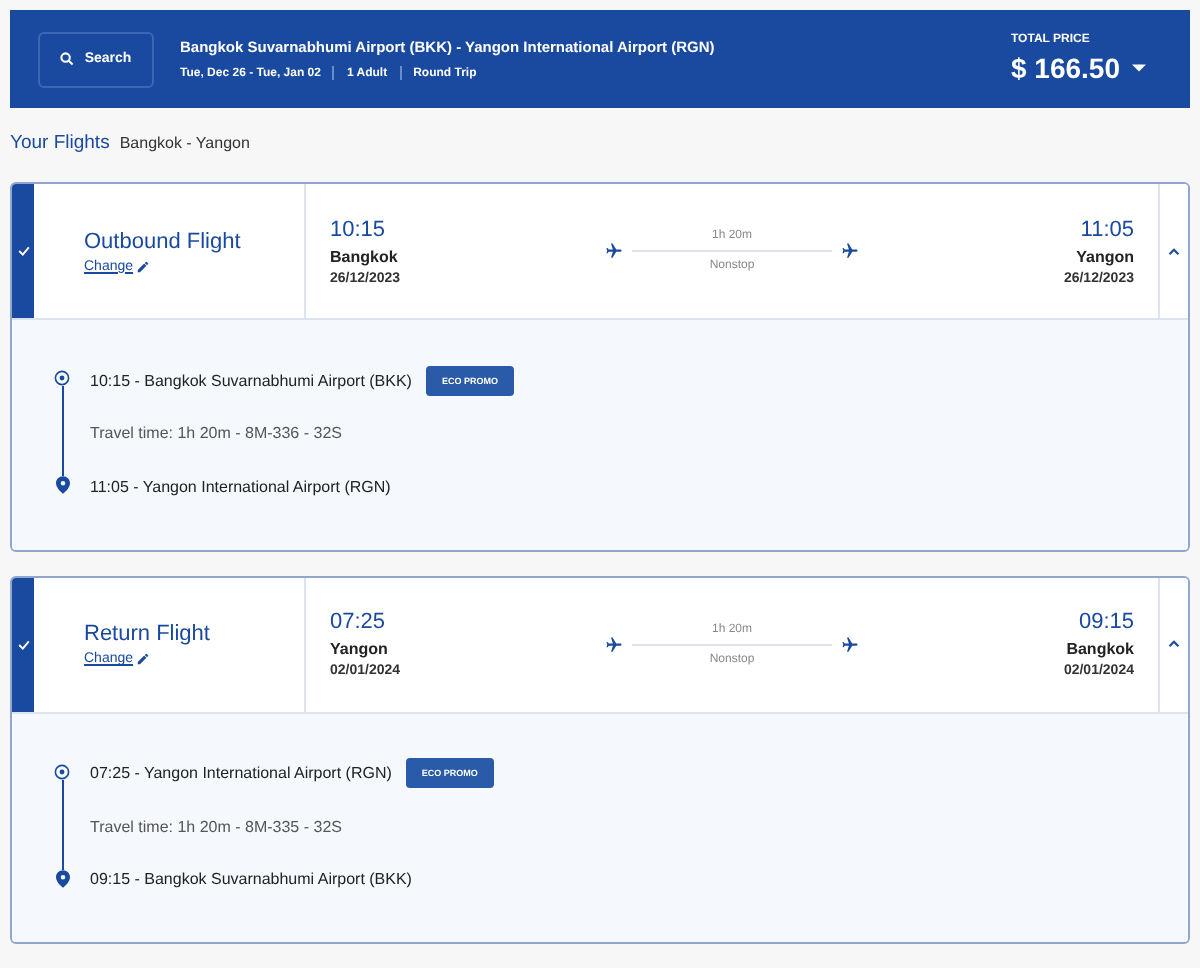  Describe the element at coordinates (67, 59) in the screenshot. I see `search-icon` at that location.